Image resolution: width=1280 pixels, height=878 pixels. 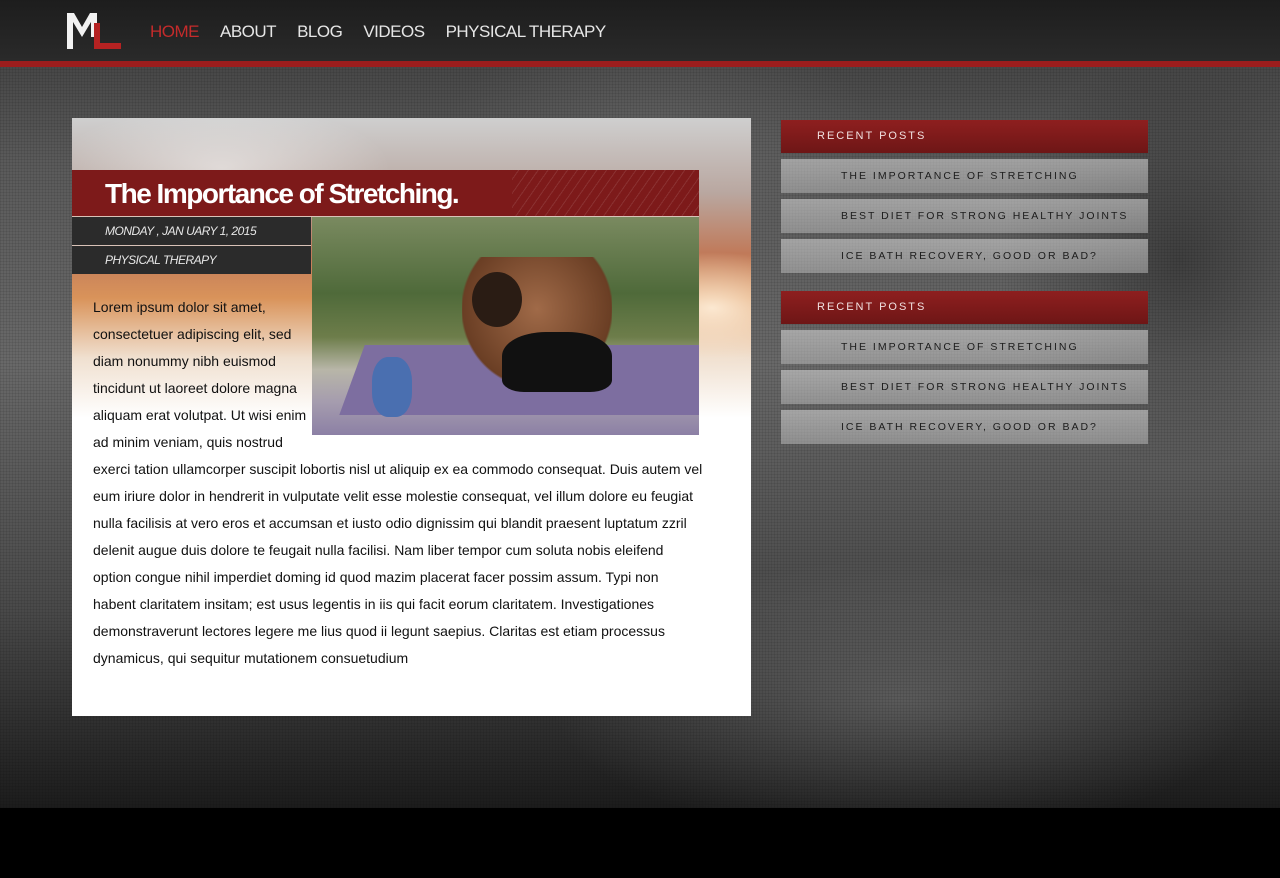 I want to click on article-title: The Importance of Stretching., so click(x=282, y=194).